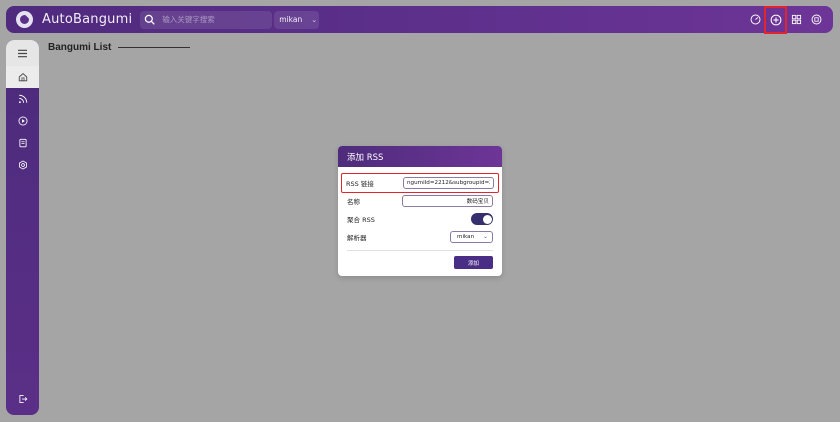 The image size is (840, 422). What do you see at coordinates (291, 19) in the screenshot?
I see `source-select-value: mikan` at bounding box center [291, 19].